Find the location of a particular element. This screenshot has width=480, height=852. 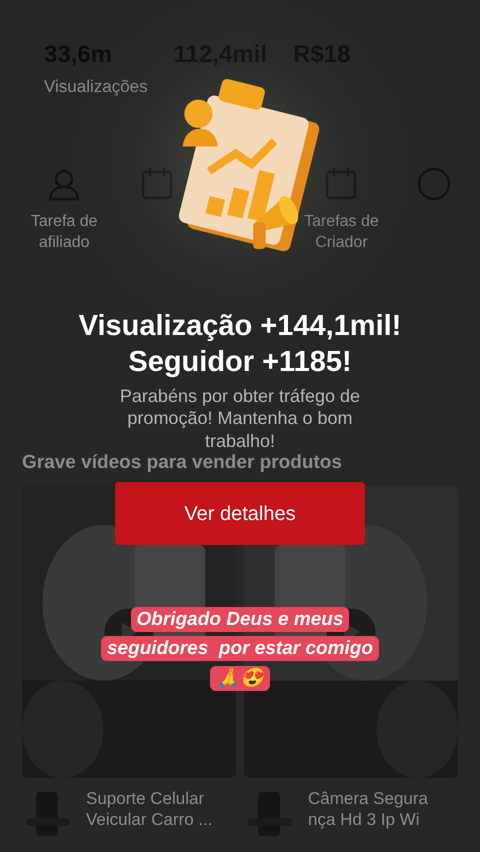

popup-title: Visualização +144,1mil! is located at coordinates (240, 326).